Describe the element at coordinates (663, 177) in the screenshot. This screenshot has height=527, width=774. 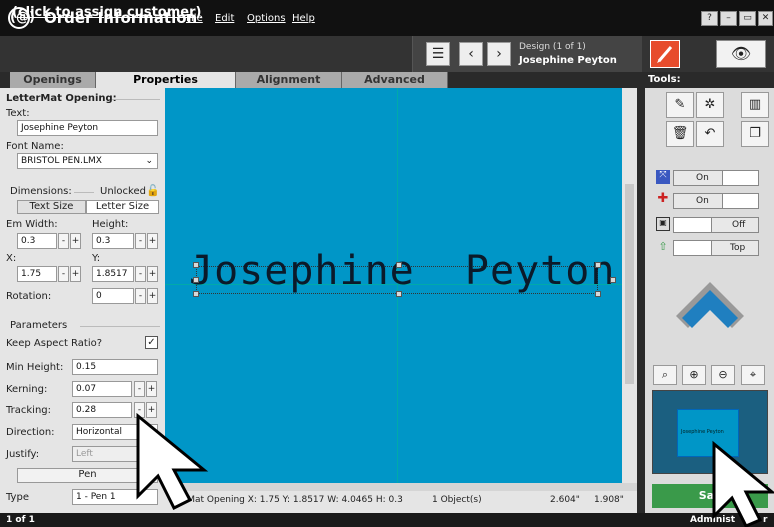
I see `fit-icon: ⤧` at that location.